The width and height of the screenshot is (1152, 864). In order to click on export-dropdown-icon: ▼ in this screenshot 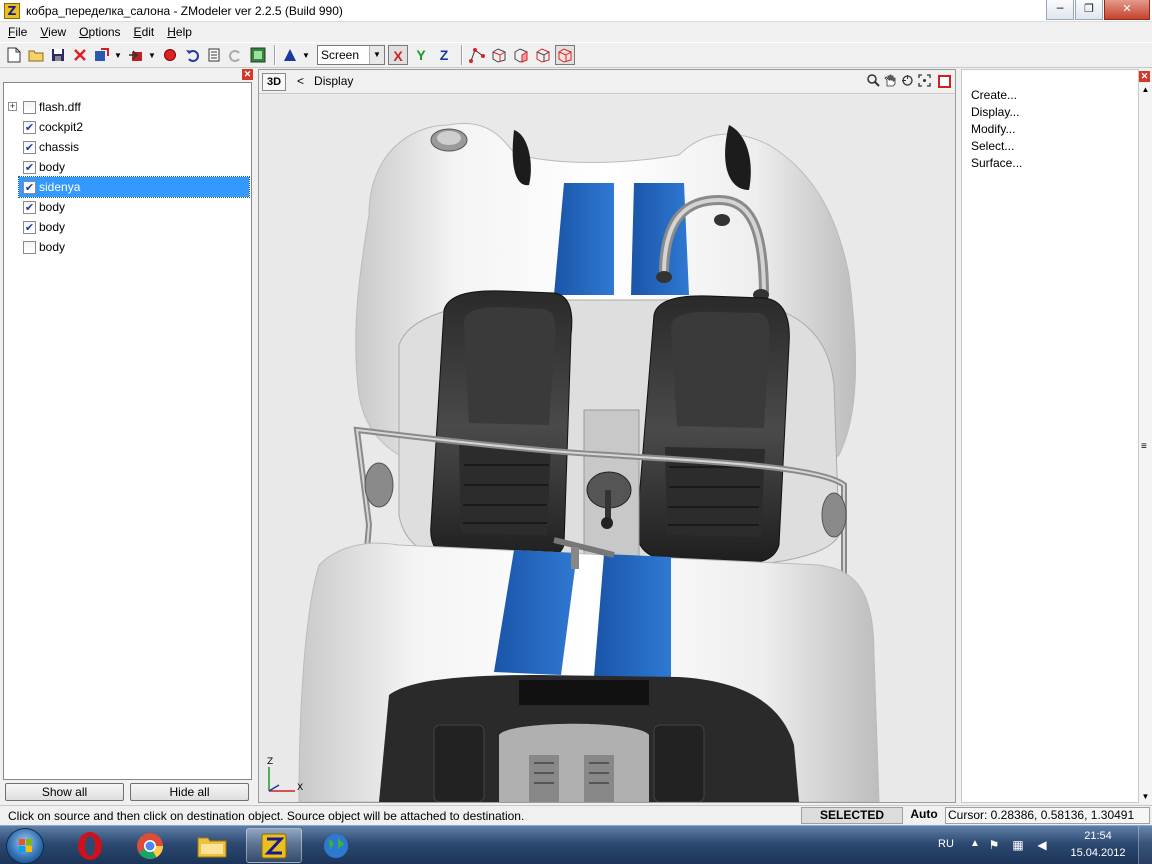, I will do `click(152, 55)`.